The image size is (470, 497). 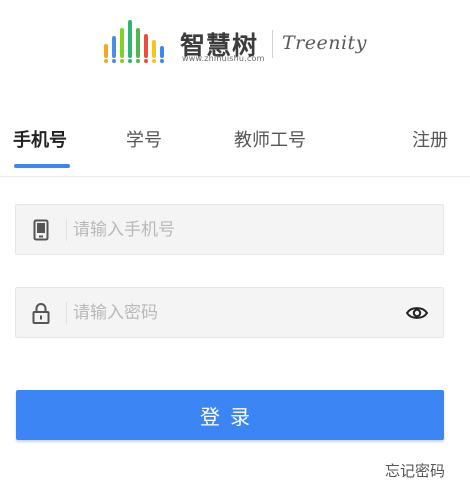 What do you see at coordinates (144, 139) in the screenshot?
I see `tab-student-id: 学号` at bounding box center [144, 139].